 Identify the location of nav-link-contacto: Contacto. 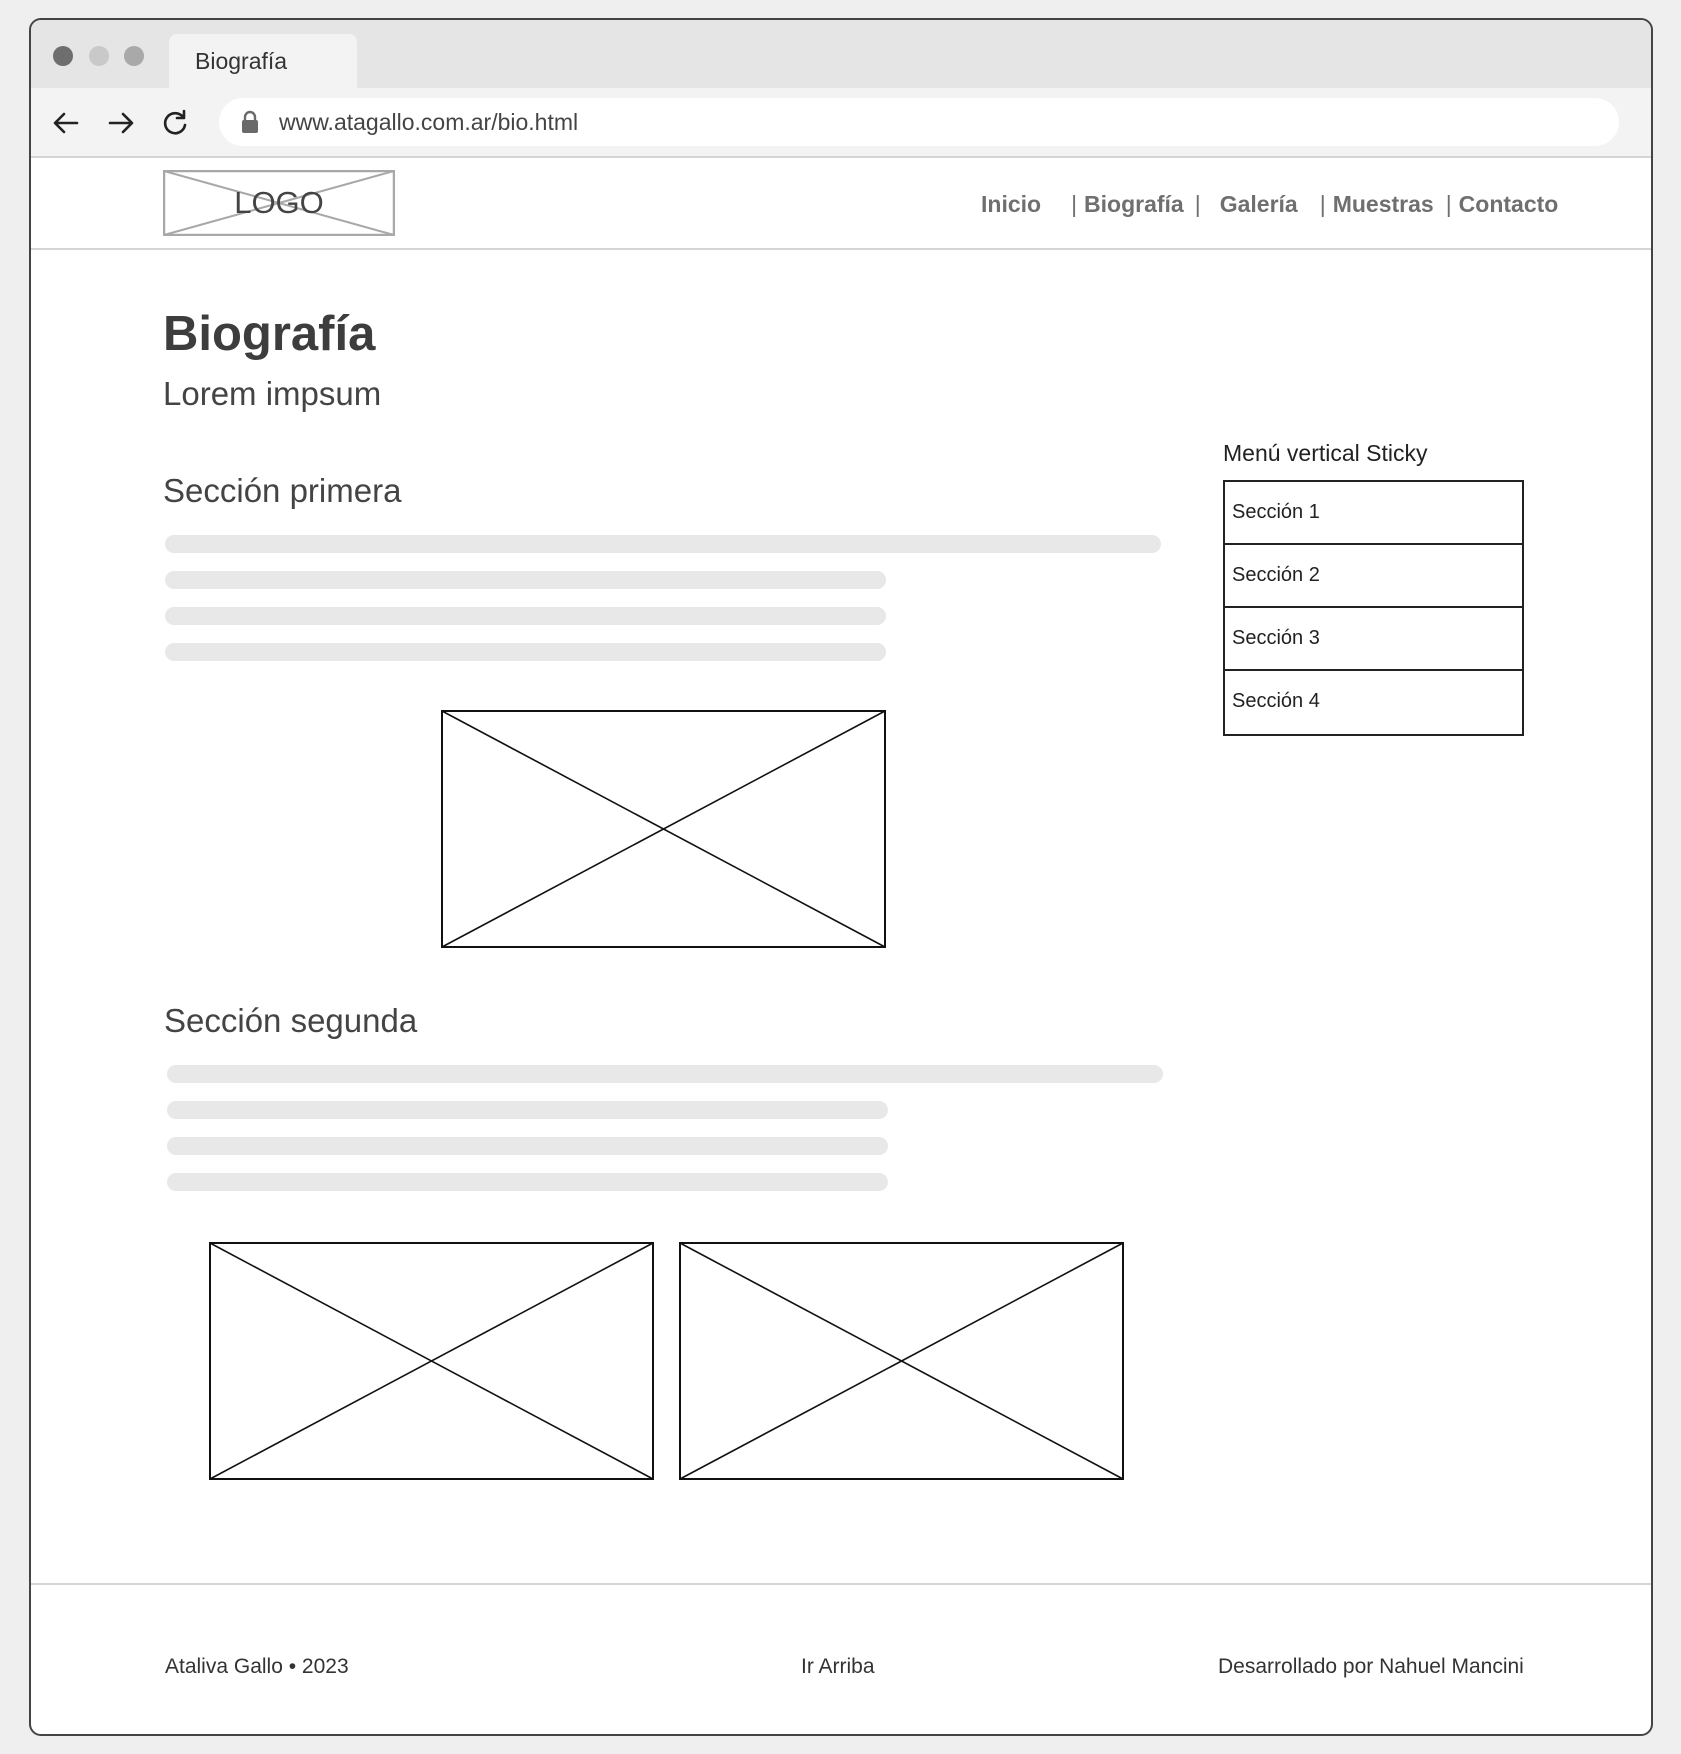
(1509, 204).